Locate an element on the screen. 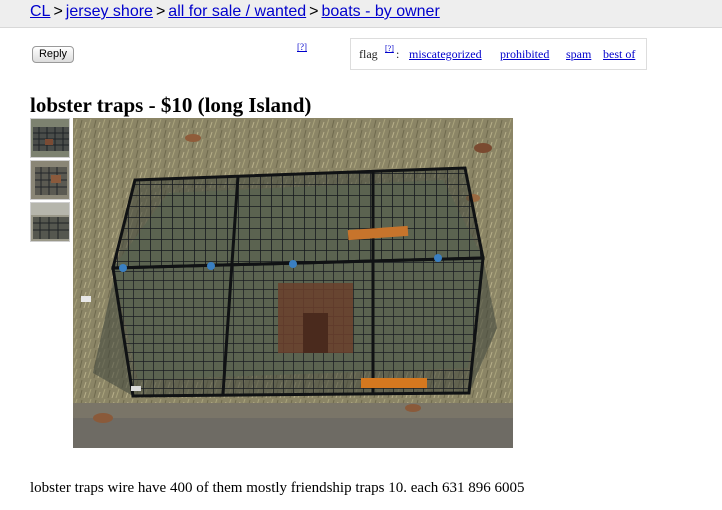  breadcrumb-for-sale-link: all for sale / wanted is located at coordinates (237, 11).